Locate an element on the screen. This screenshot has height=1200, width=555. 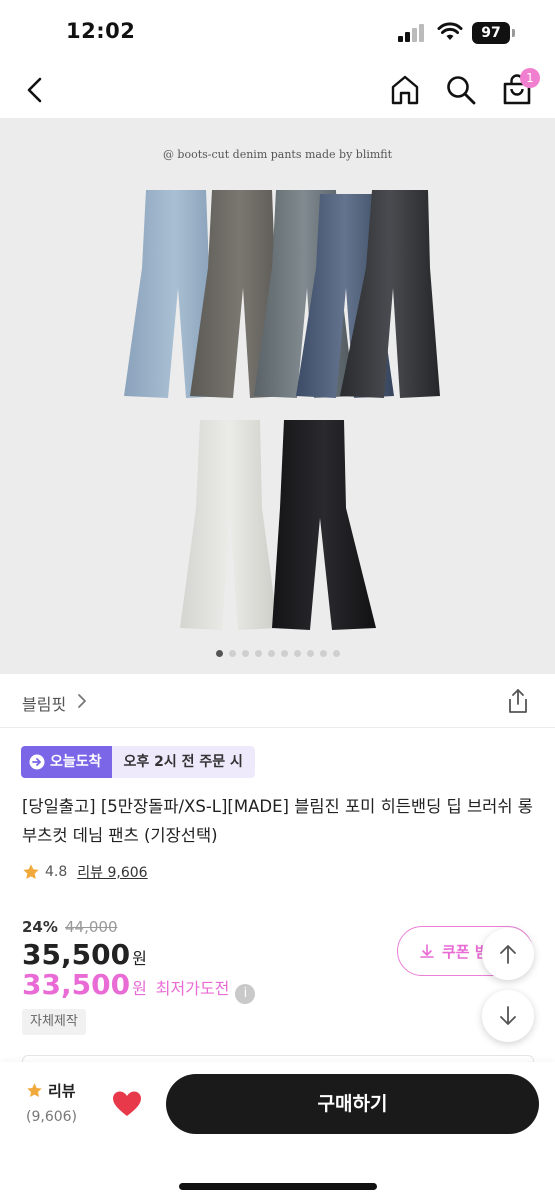
bottom-review-count: (9,606) is located at coordinates (52, 1117).